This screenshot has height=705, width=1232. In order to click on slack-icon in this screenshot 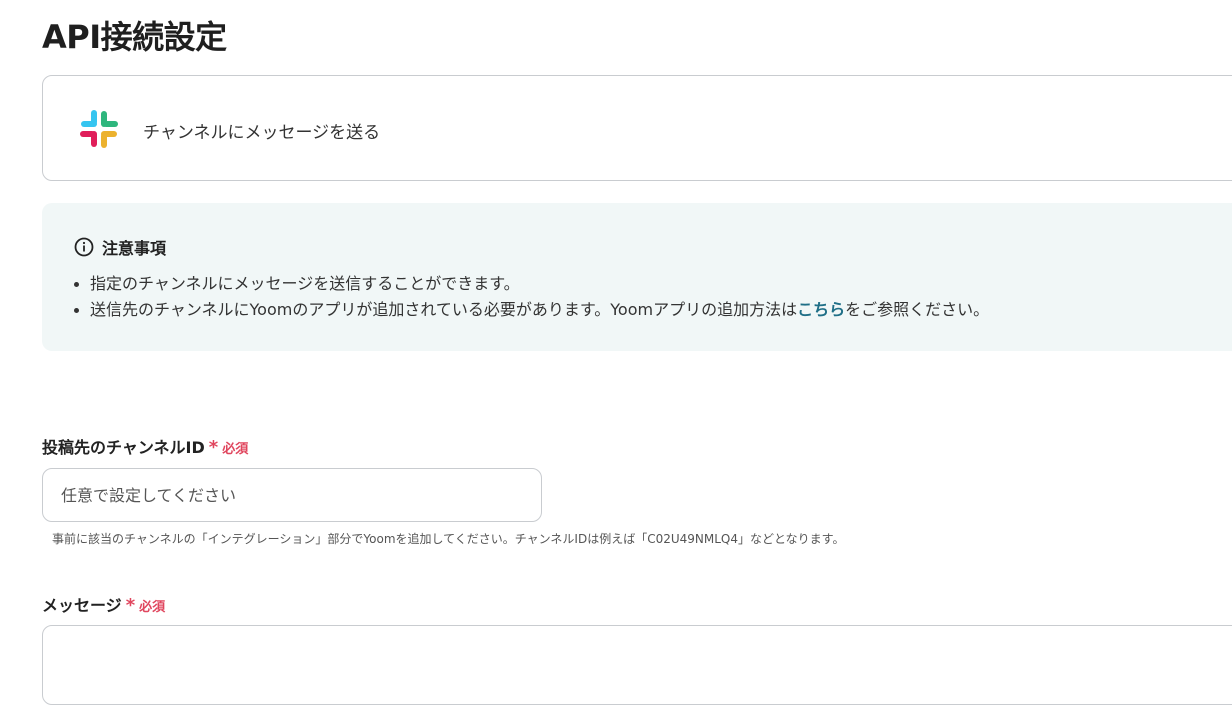, I will do `click(99, 129)`.